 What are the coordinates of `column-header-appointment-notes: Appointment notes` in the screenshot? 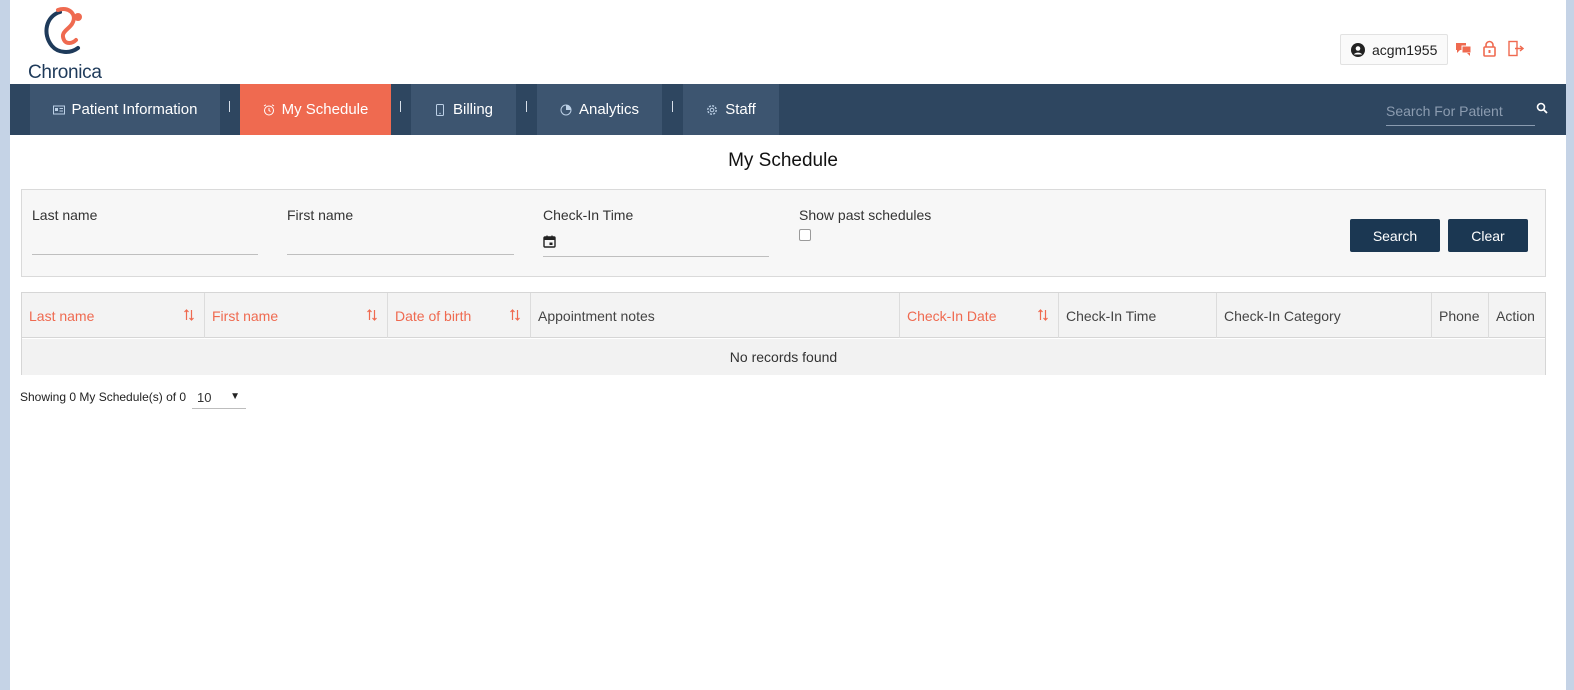 It's located at (715, 315).